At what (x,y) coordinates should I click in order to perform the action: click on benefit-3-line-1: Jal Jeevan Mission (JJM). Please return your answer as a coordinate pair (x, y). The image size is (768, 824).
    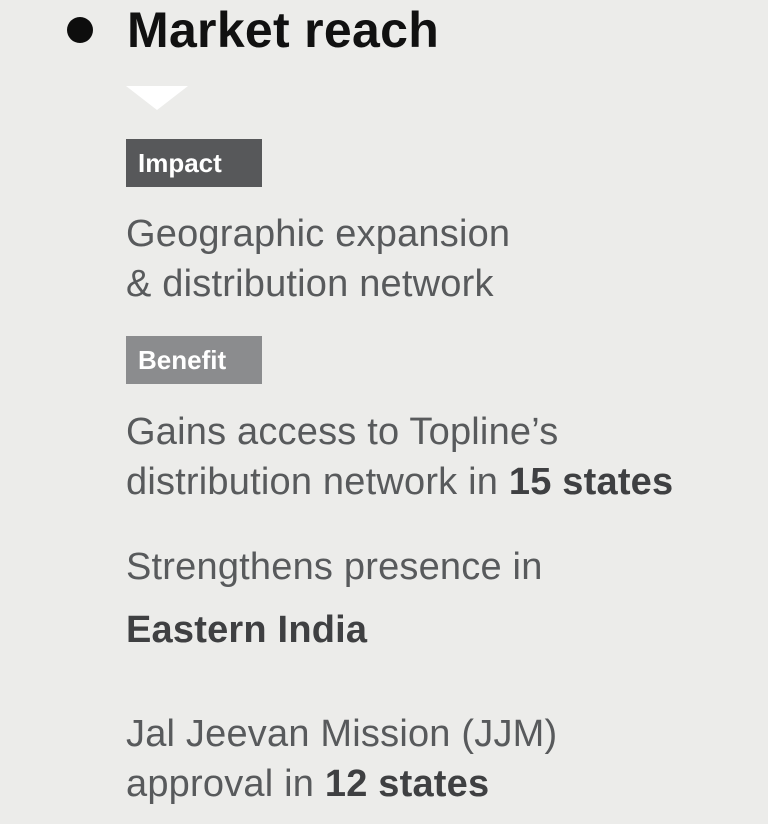
    Looking at the image, I should click on (342, 734).